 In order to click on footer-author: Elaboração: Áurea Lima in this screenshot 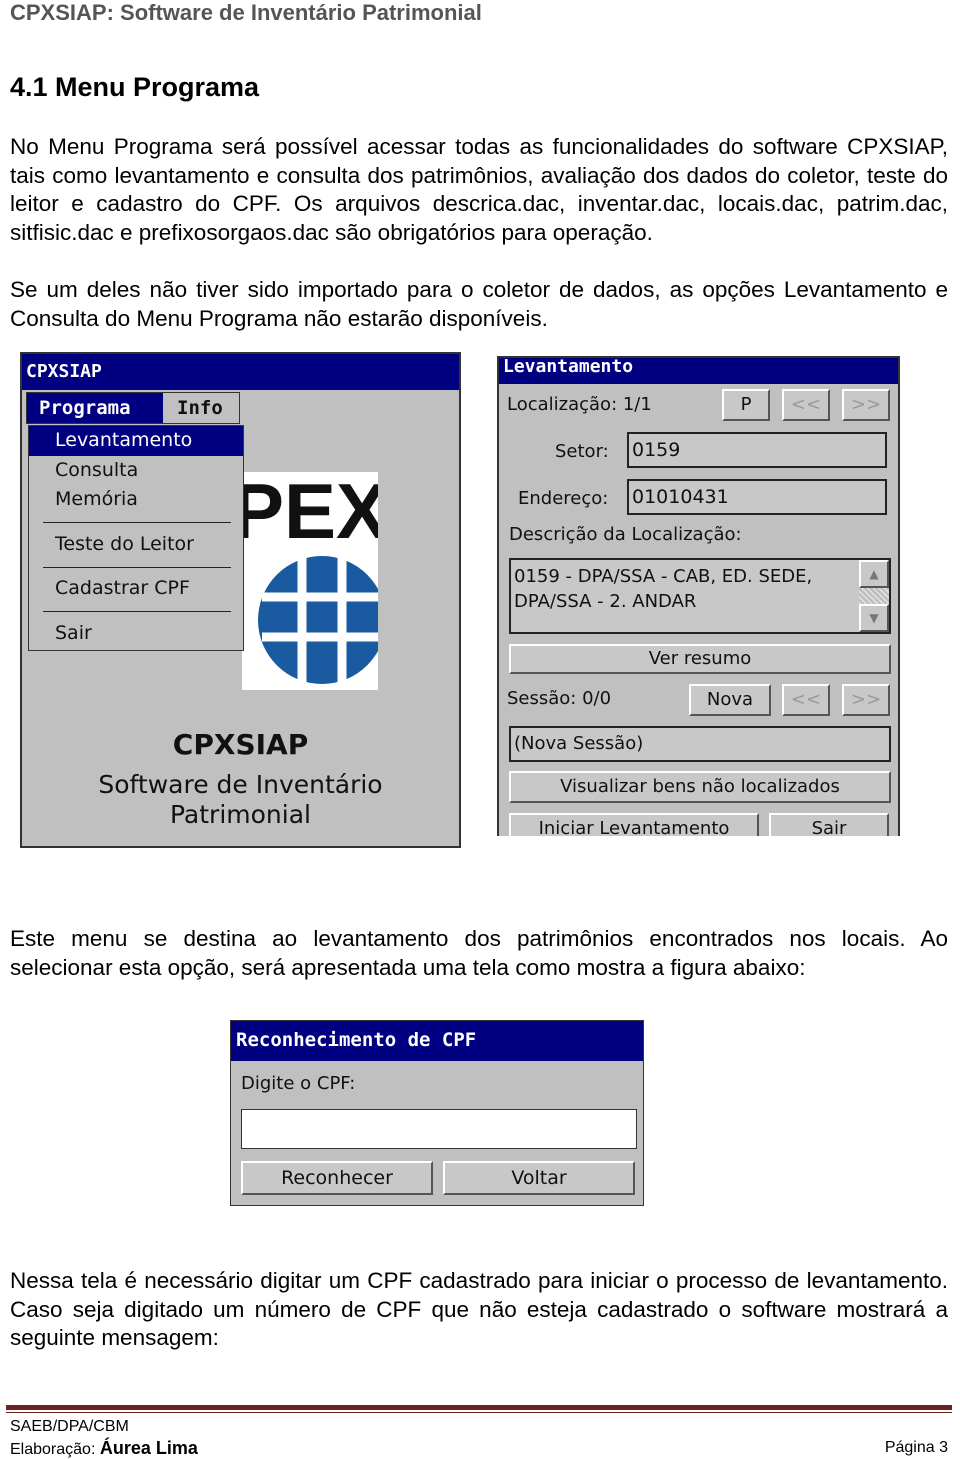, I will do `click(104, 1448)`.